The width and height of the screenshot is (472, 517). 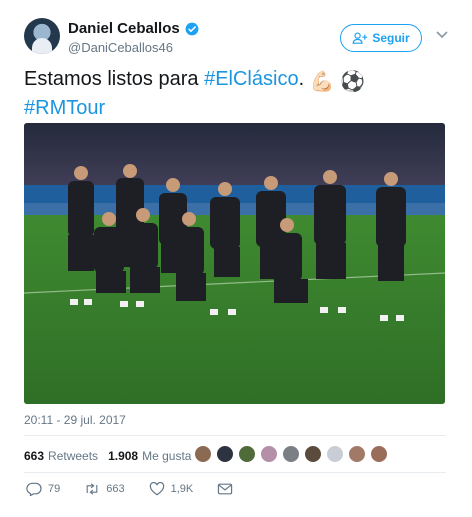 I want to click on heart-icon, so click(x=156, y=489).